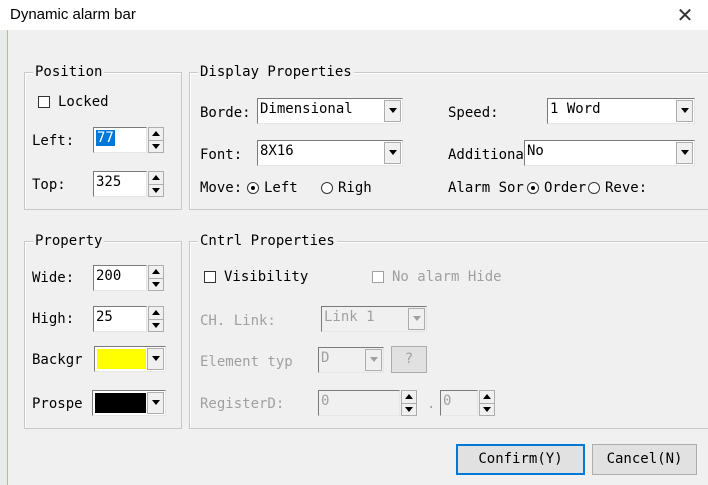 This screenshot has width=708, height=485. I want to click on background-label: Backgr, so click(57, 360).